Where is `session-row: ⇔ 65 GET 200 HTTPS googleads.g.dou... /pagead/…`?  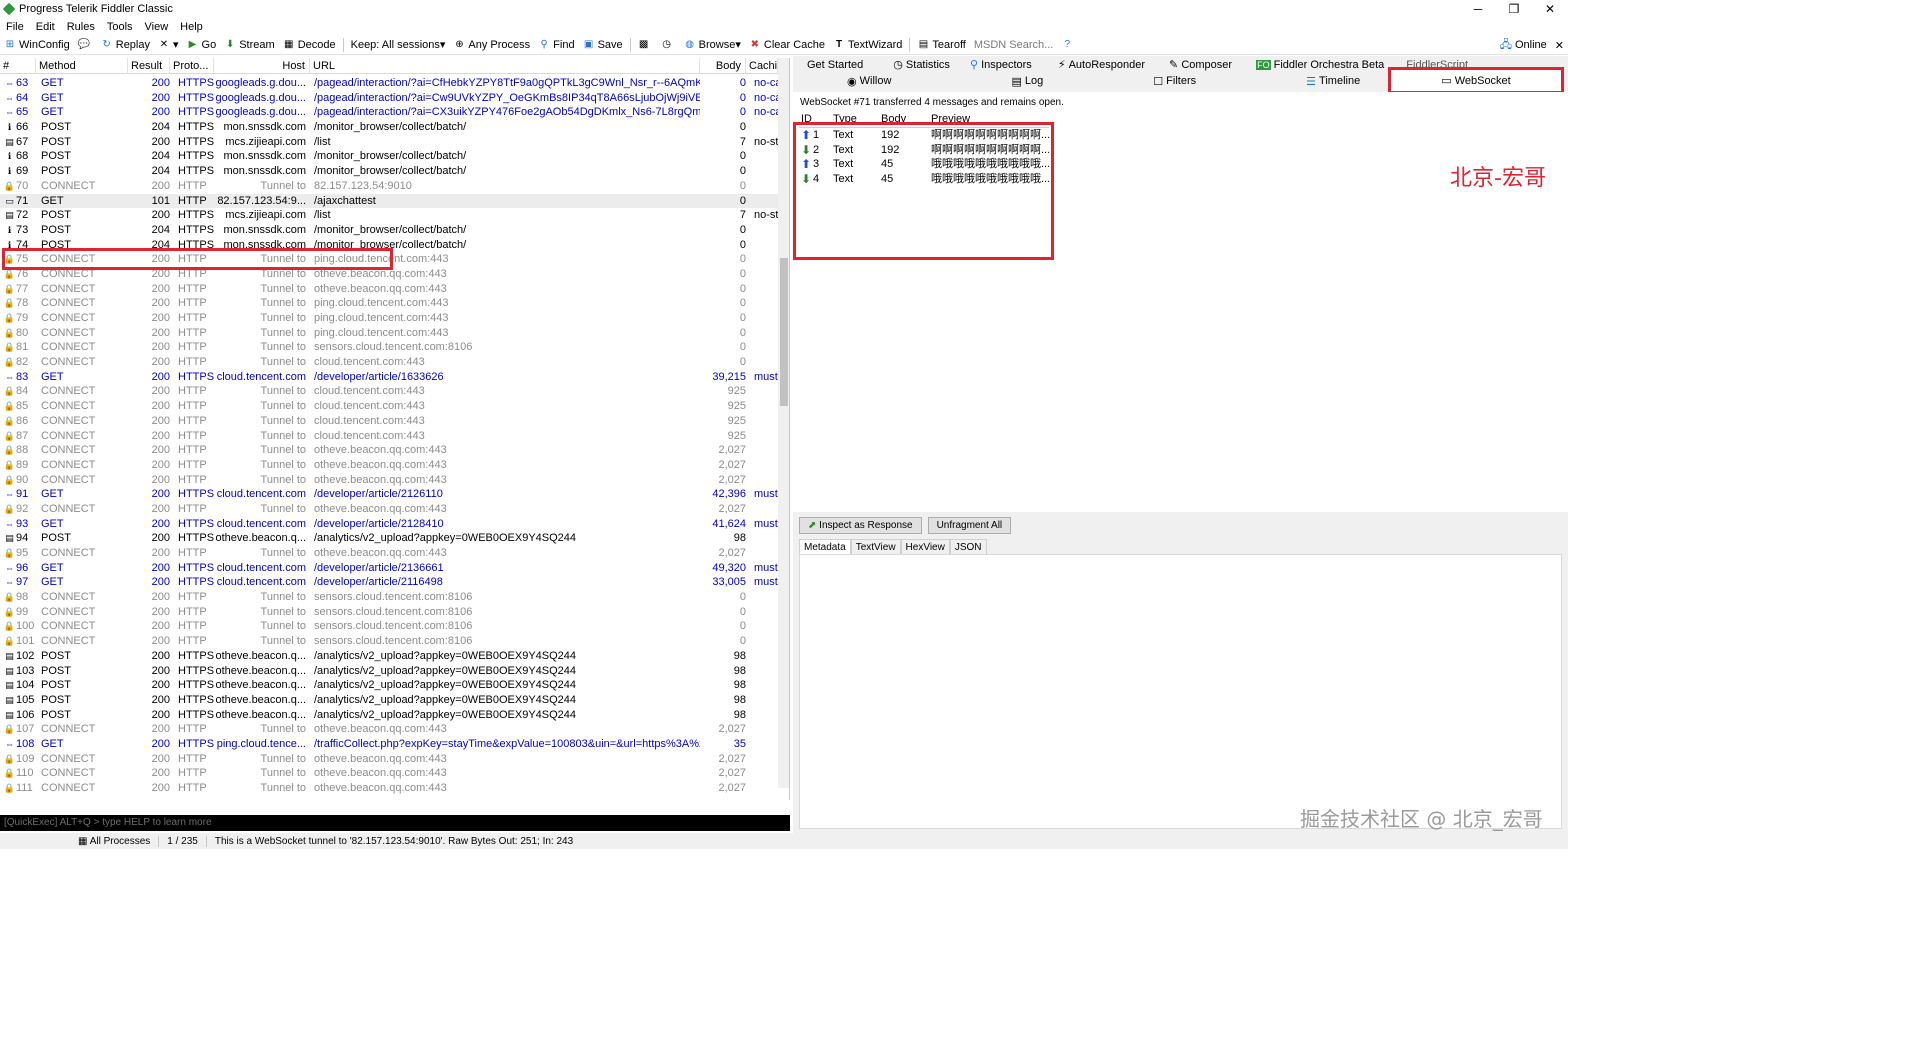 session-row: ⇔ 65 GET 200 HTTPS googleads.g.dou... /pagead/… is located at coordinates (389, 112).